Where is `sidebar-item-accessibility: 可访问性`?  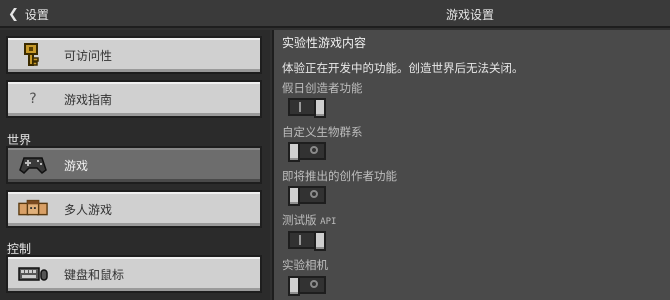
sidebar-item-accessibility: 可访问性 is located at coordinates (134, 55).